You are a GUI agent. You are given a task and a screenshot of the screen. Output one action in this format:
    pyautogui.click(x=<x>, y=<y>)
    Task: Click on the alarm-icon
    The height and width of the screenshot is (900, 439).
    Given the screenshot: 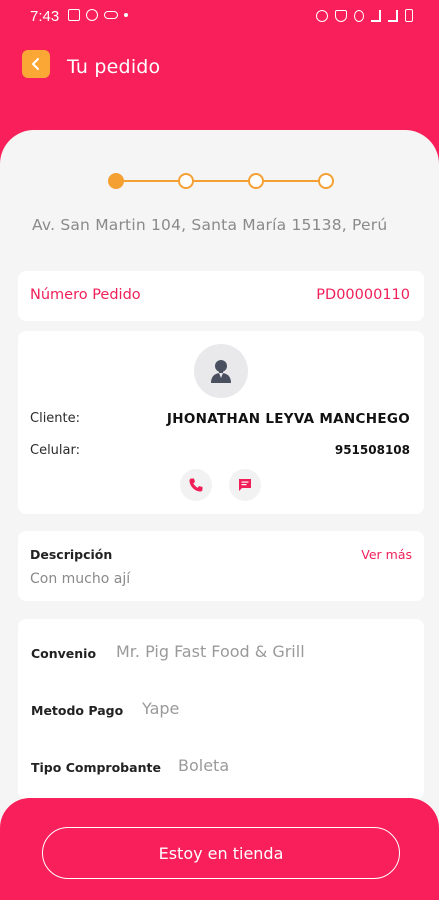 What is the action you would take?
    pyautogui.click(x=322, y=15)
    